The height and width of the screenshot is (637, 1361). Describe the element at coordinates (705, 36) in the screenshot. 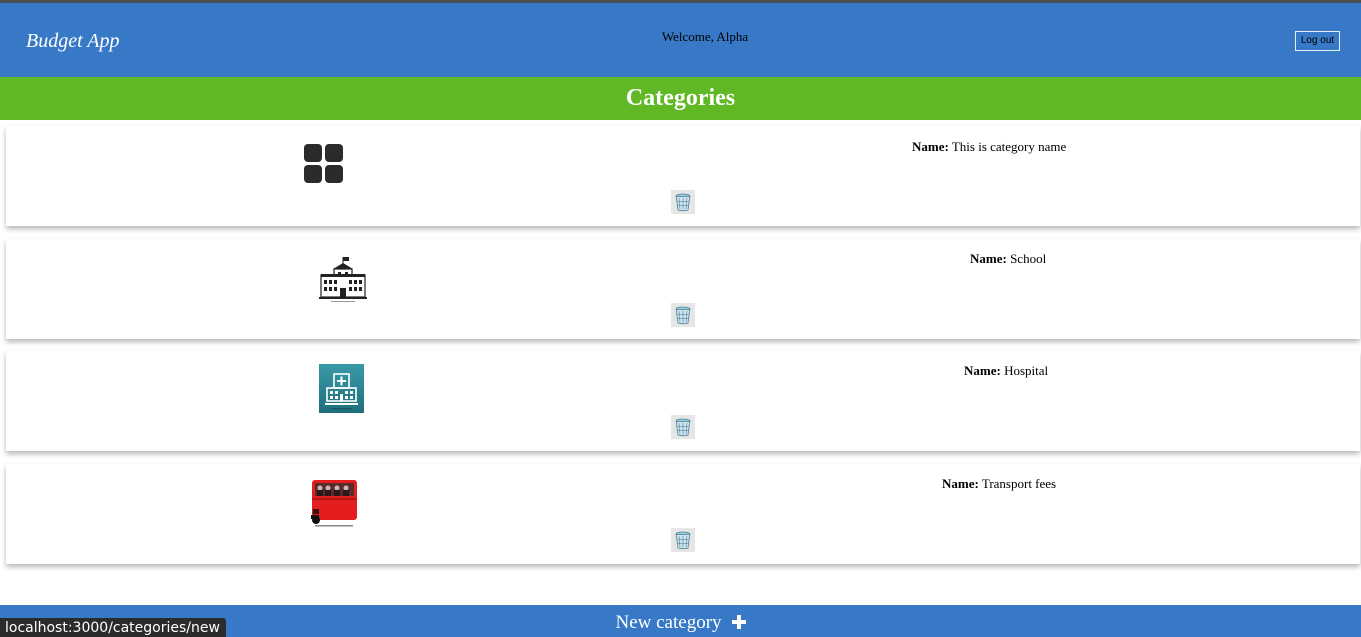

I see `welcome-message: Welcome, Alpha` at that location.